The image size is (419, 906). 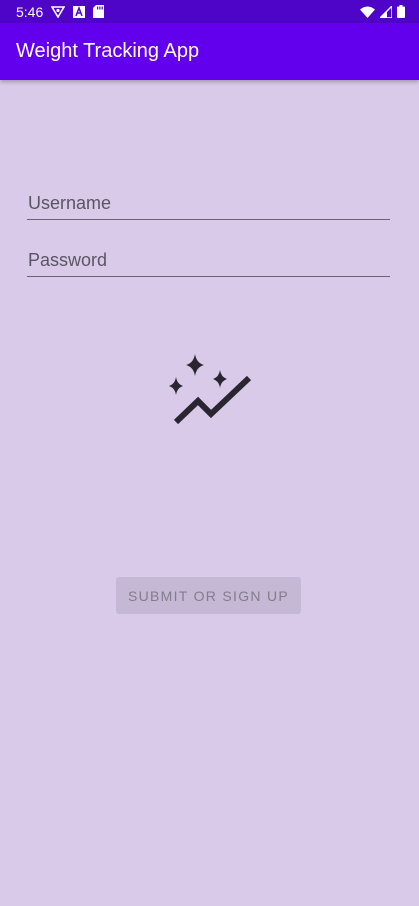 What do you see at coordinates (30, 11) in the screenshot?
I see `status-time: 5:46` at bounding box center [30, 11].